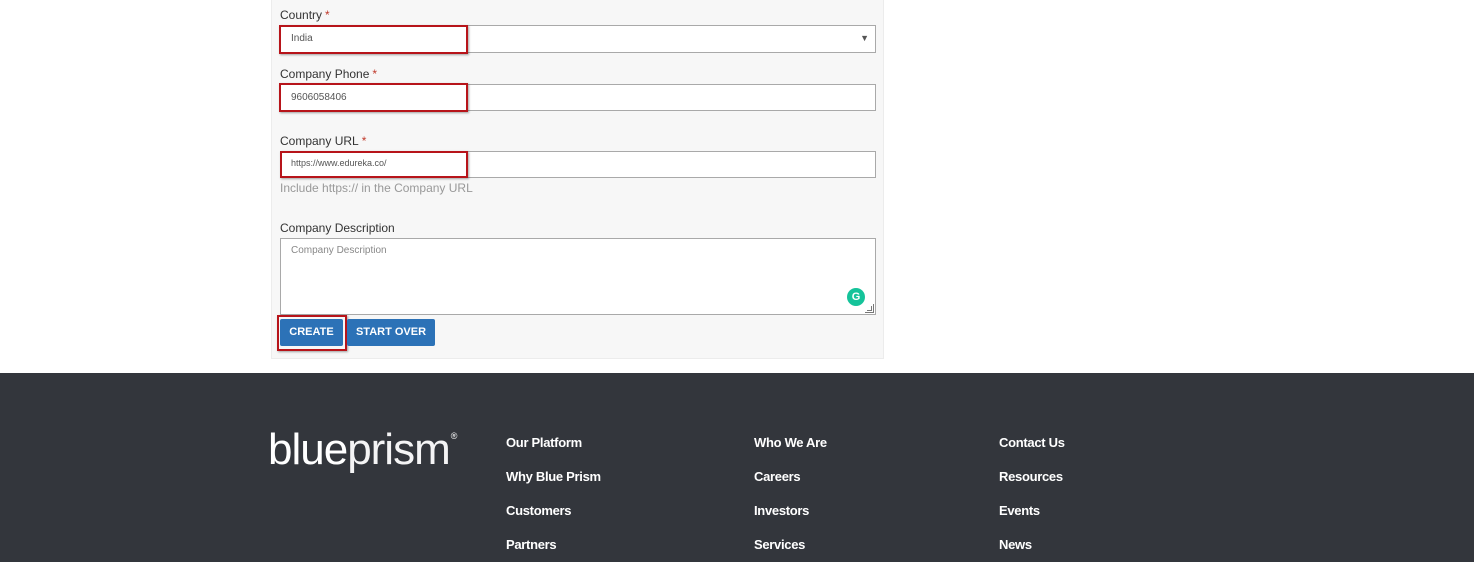 Image resolution: width=1474 pixels, height=571 pixels. Describe the element at coordinates (319, 97) in the screenshot. I see `phone-value: 9606058406` at that location.